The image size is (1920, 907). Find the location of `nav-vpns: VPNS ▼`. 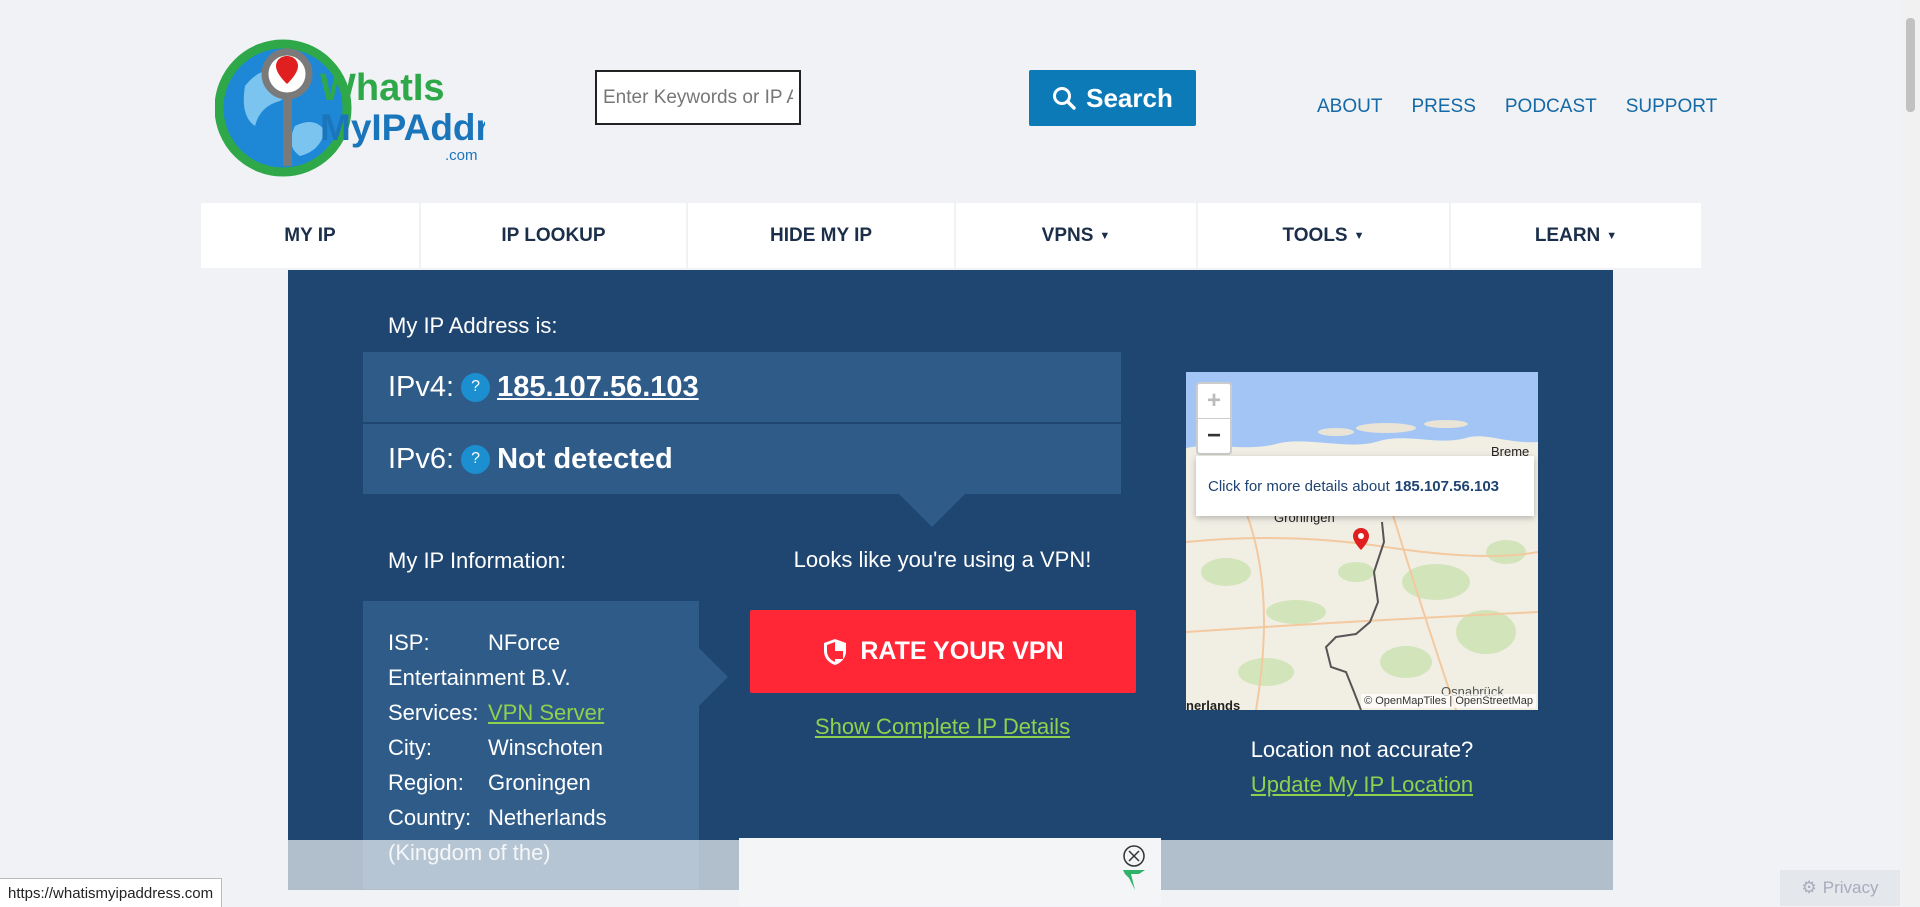

nav-vpns: VPNS ▼ is located at coordinates (1077, 235).